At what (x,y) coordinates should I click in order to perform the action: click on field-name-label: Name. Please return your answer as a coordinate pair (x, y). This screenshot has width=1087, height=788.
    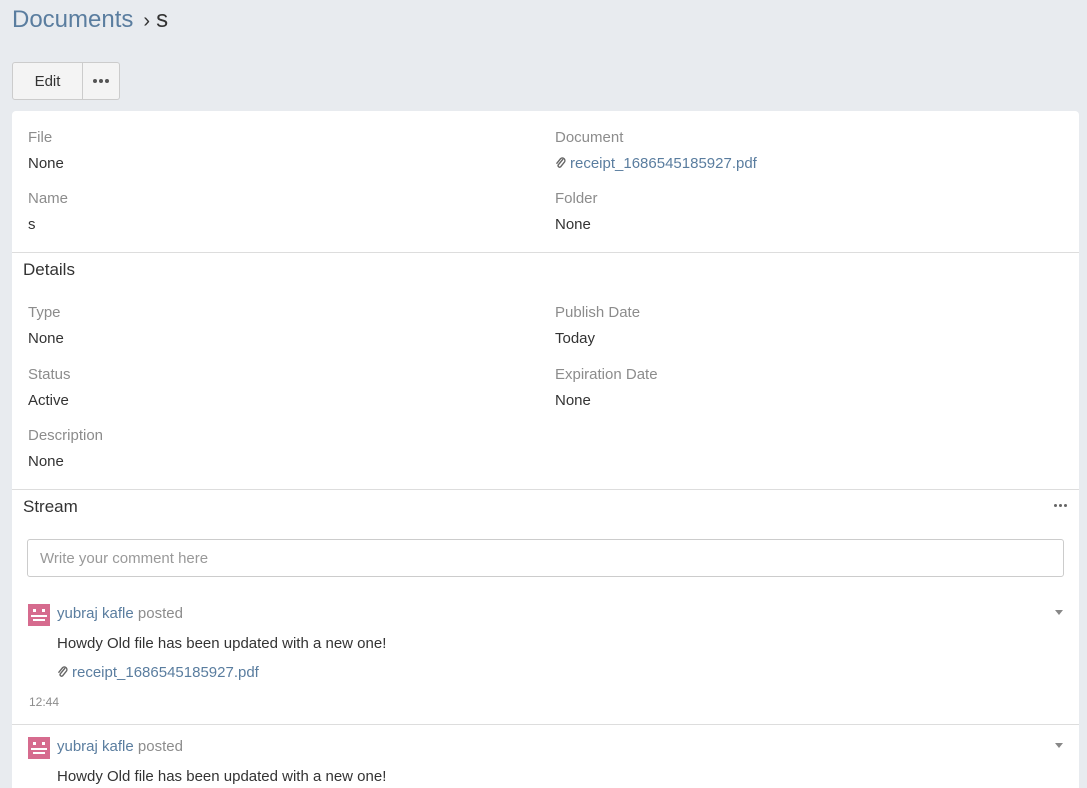
    Looking at the image, I should click on (48, 198).